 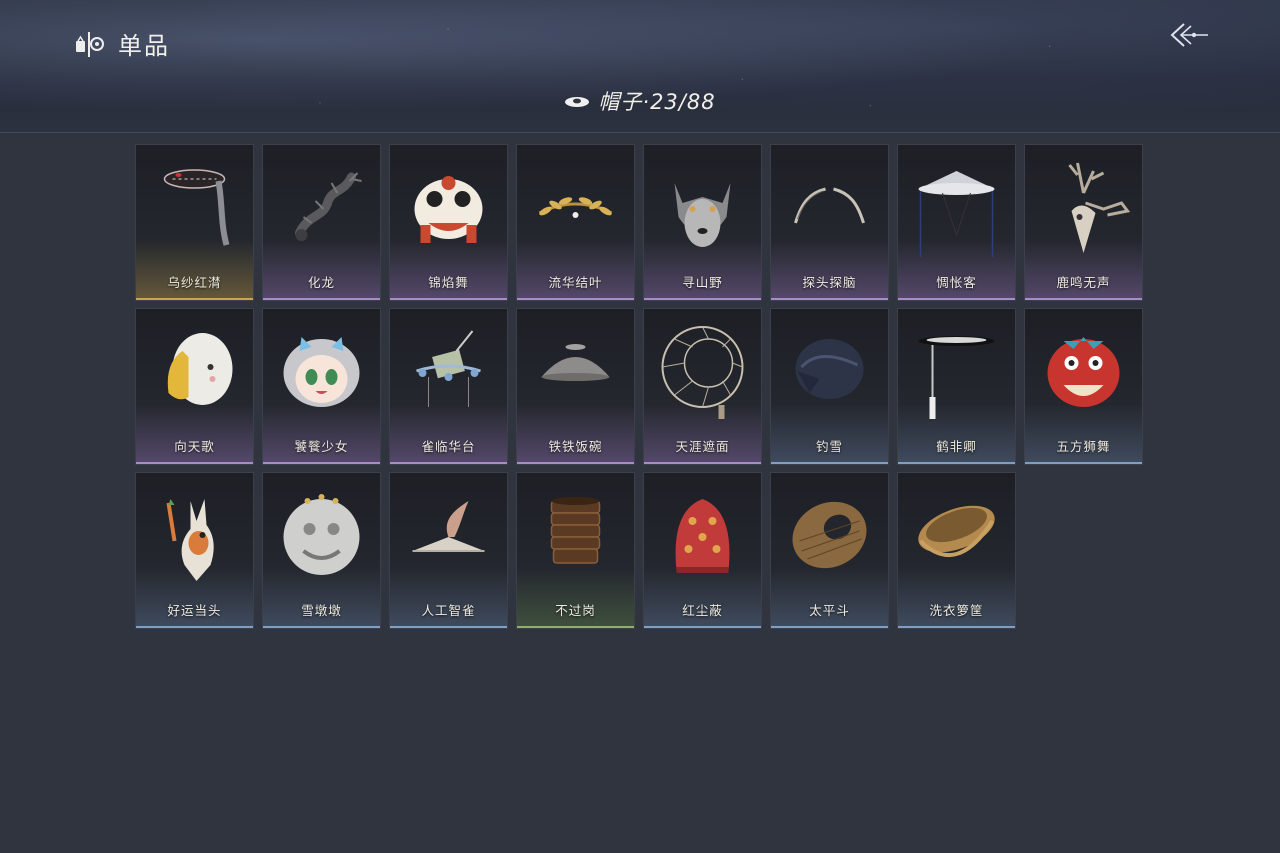 I want to click on item-card: 人工智雀, so click(x=448, y=550).